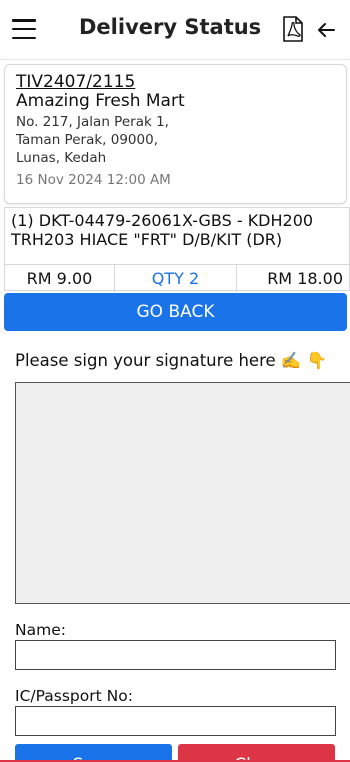  What do you see at coordinates (326, 30) in the screenshot?
I see `arrow-left-icon` at bounding box center [326, 30].